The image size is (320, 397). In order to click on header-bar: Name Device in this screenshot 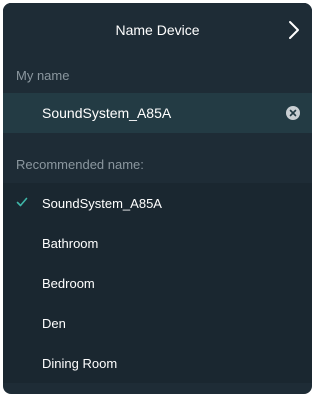, I will do `click(157, 30)`.